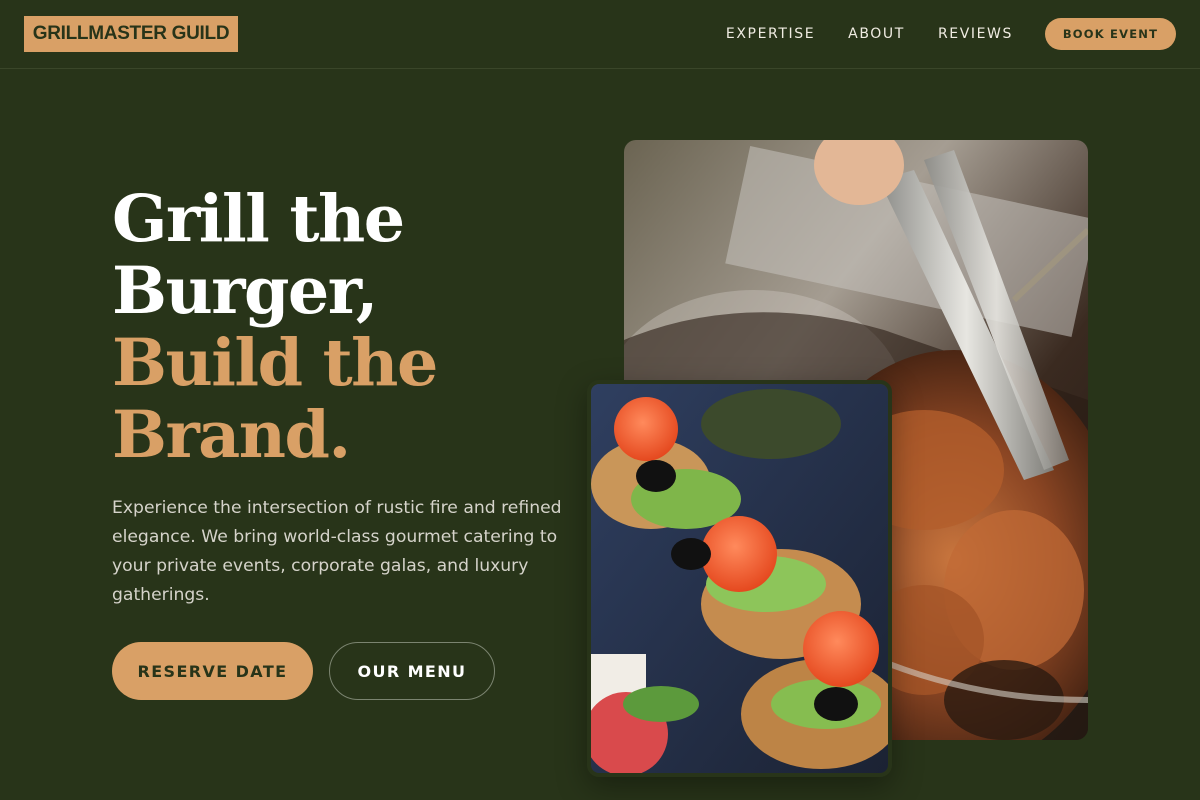 This screenshot has width=1200, height=800. What do you see at coordinates (212, 671) in the screenshot?
I see `reserve-date-button: RESERVE DATE` at bounding box center [212, 671].